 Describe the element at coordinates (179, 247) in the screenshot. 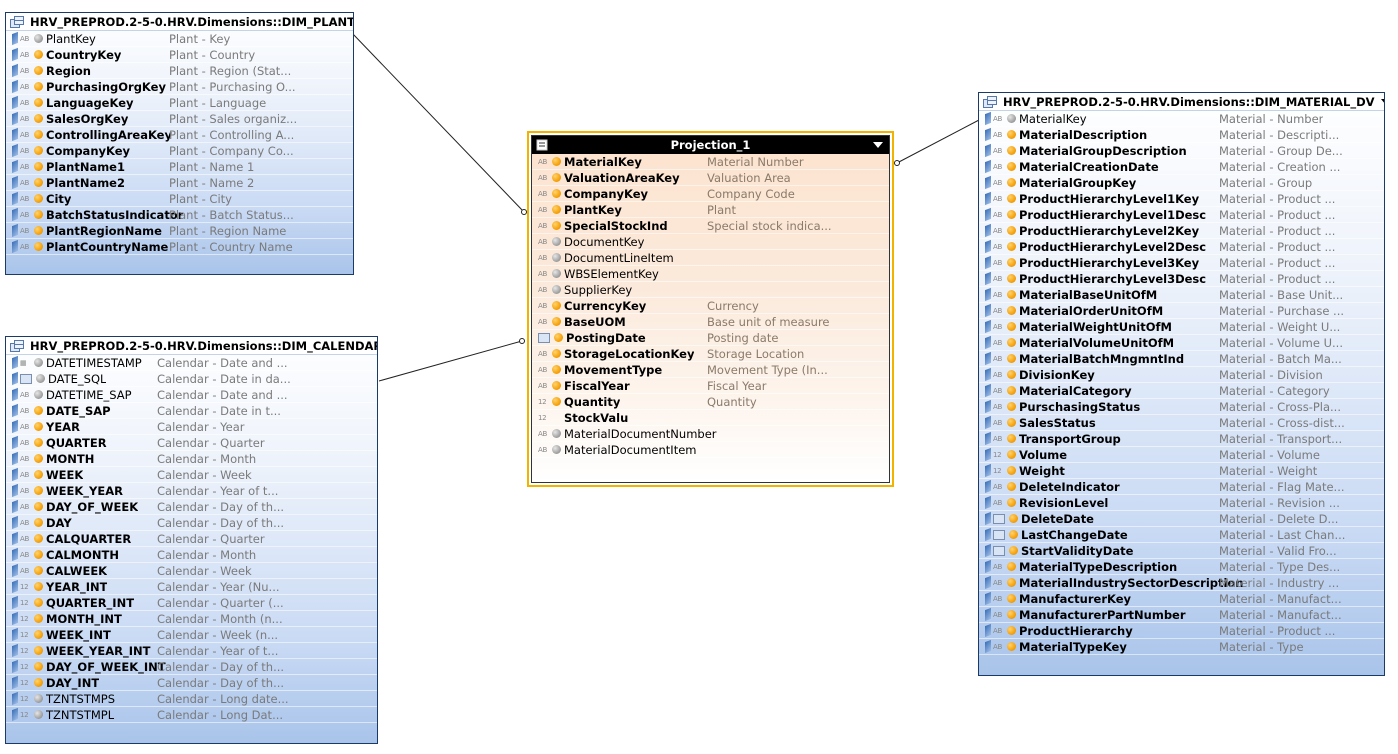

I see `column-row: AB PlantCountryName Plant - Country Name` at that location.